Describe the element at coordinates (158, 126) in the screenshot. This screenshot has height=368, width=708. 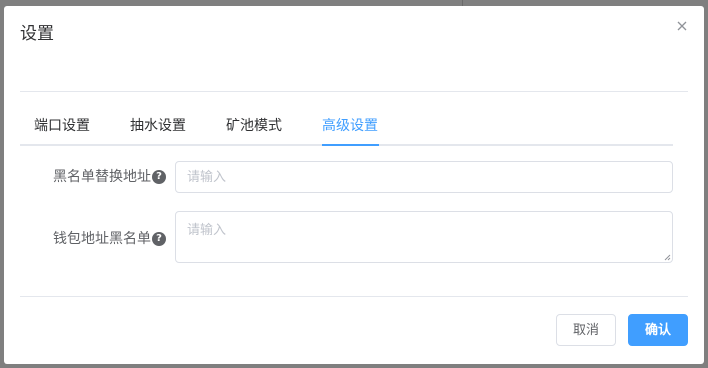
I see `tab-fee-settings: 抽水设置` at that location.